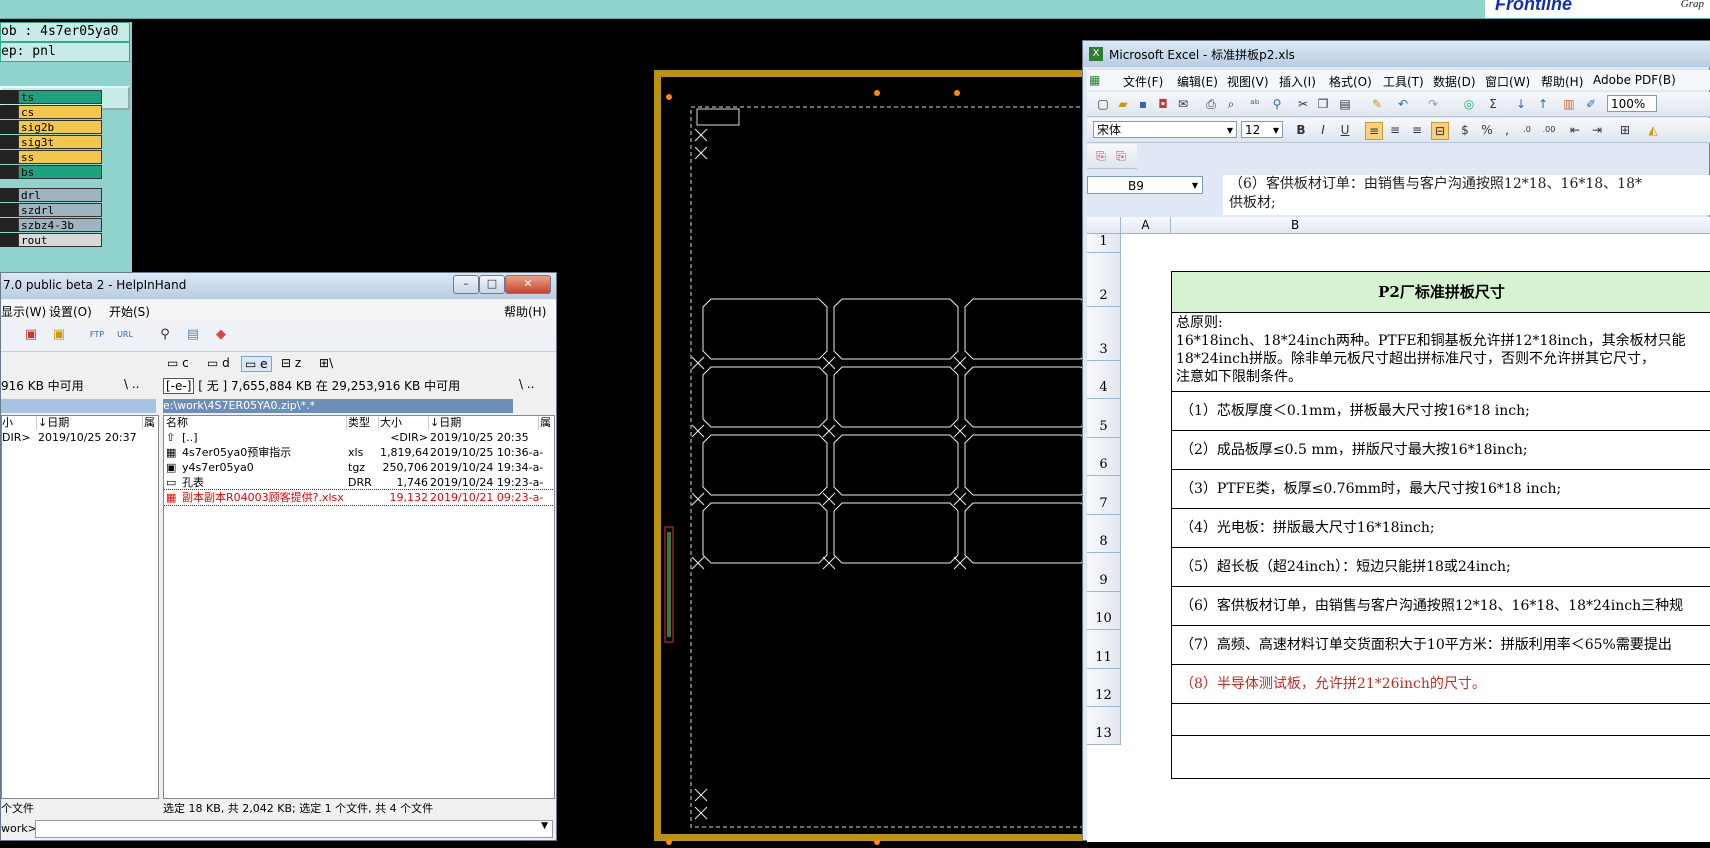  What do you see at coordinates (1377, 104) in the screenshot?
I see `format-painter-icon: ✎` at bounding box center [1377, 104].